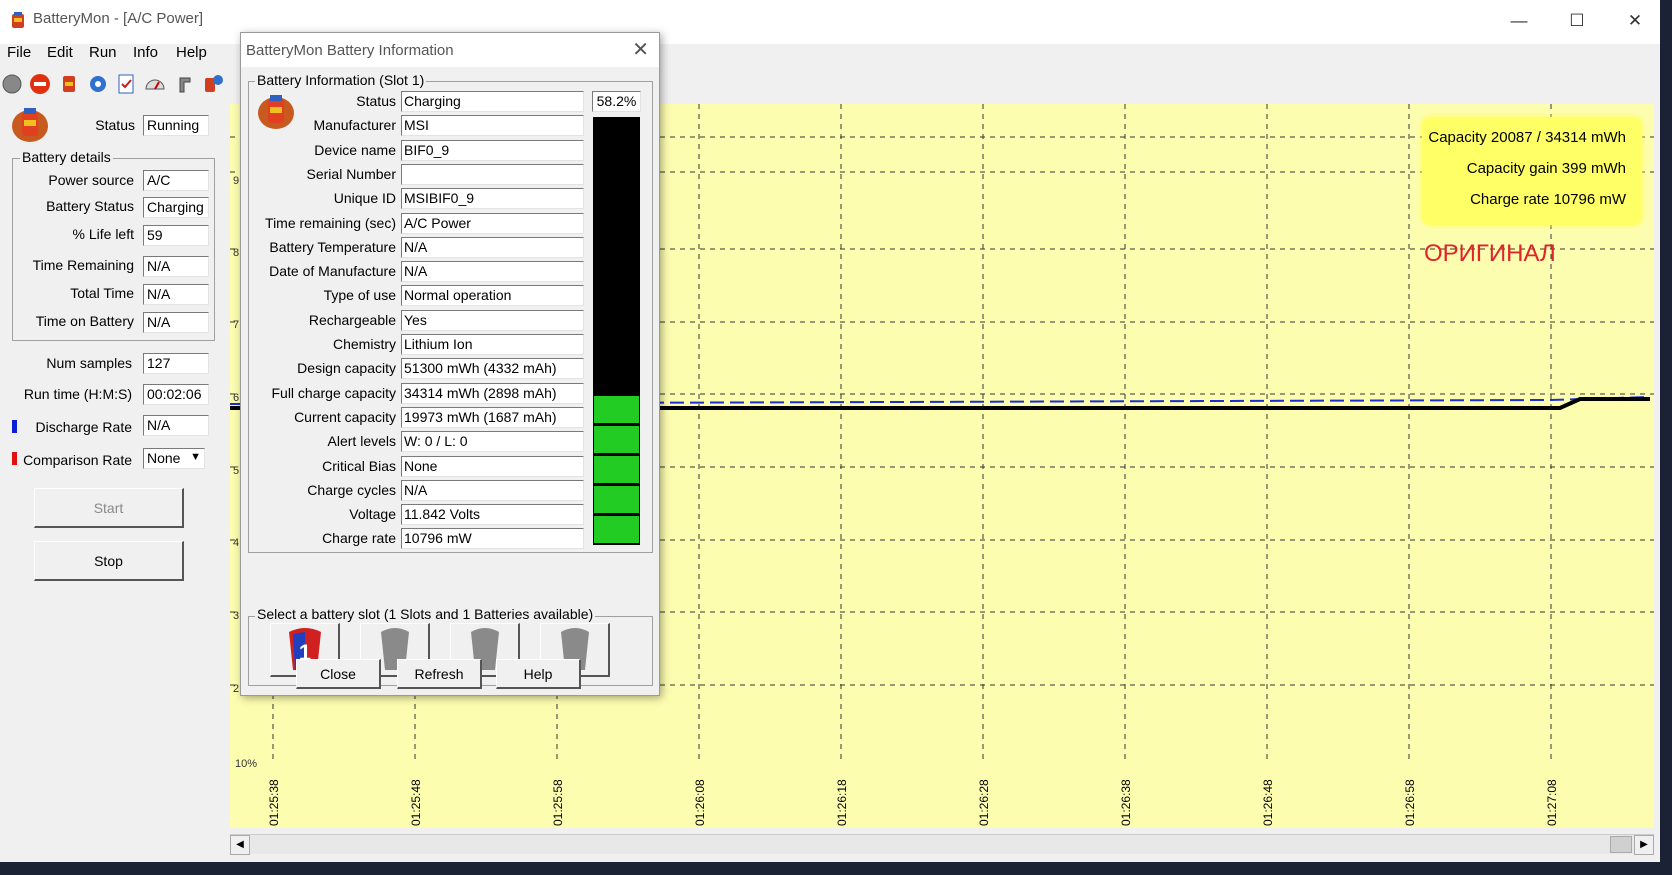  I want to click on date-of-manufacture-label: Date of Manufacture, so click(332, 271).